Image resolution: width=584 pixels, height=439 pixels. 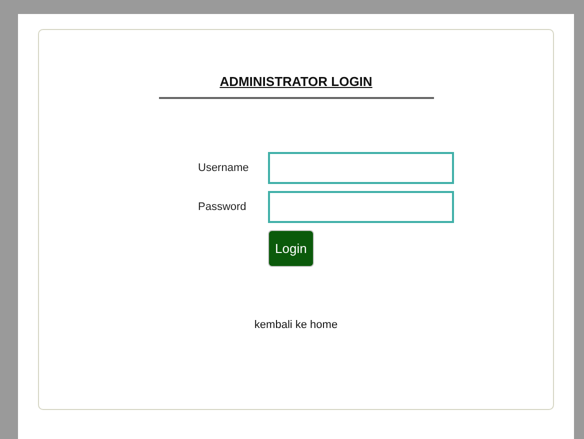 I want to click on login-button: Login, so click(x=291, y=248).